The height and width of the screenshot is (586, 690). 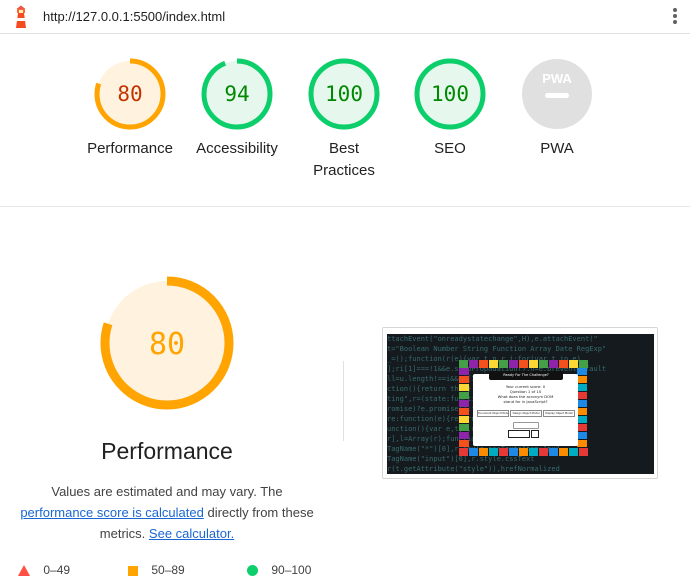 I want to click on performance-big-gauge: 80, so click(x=167, y=343).